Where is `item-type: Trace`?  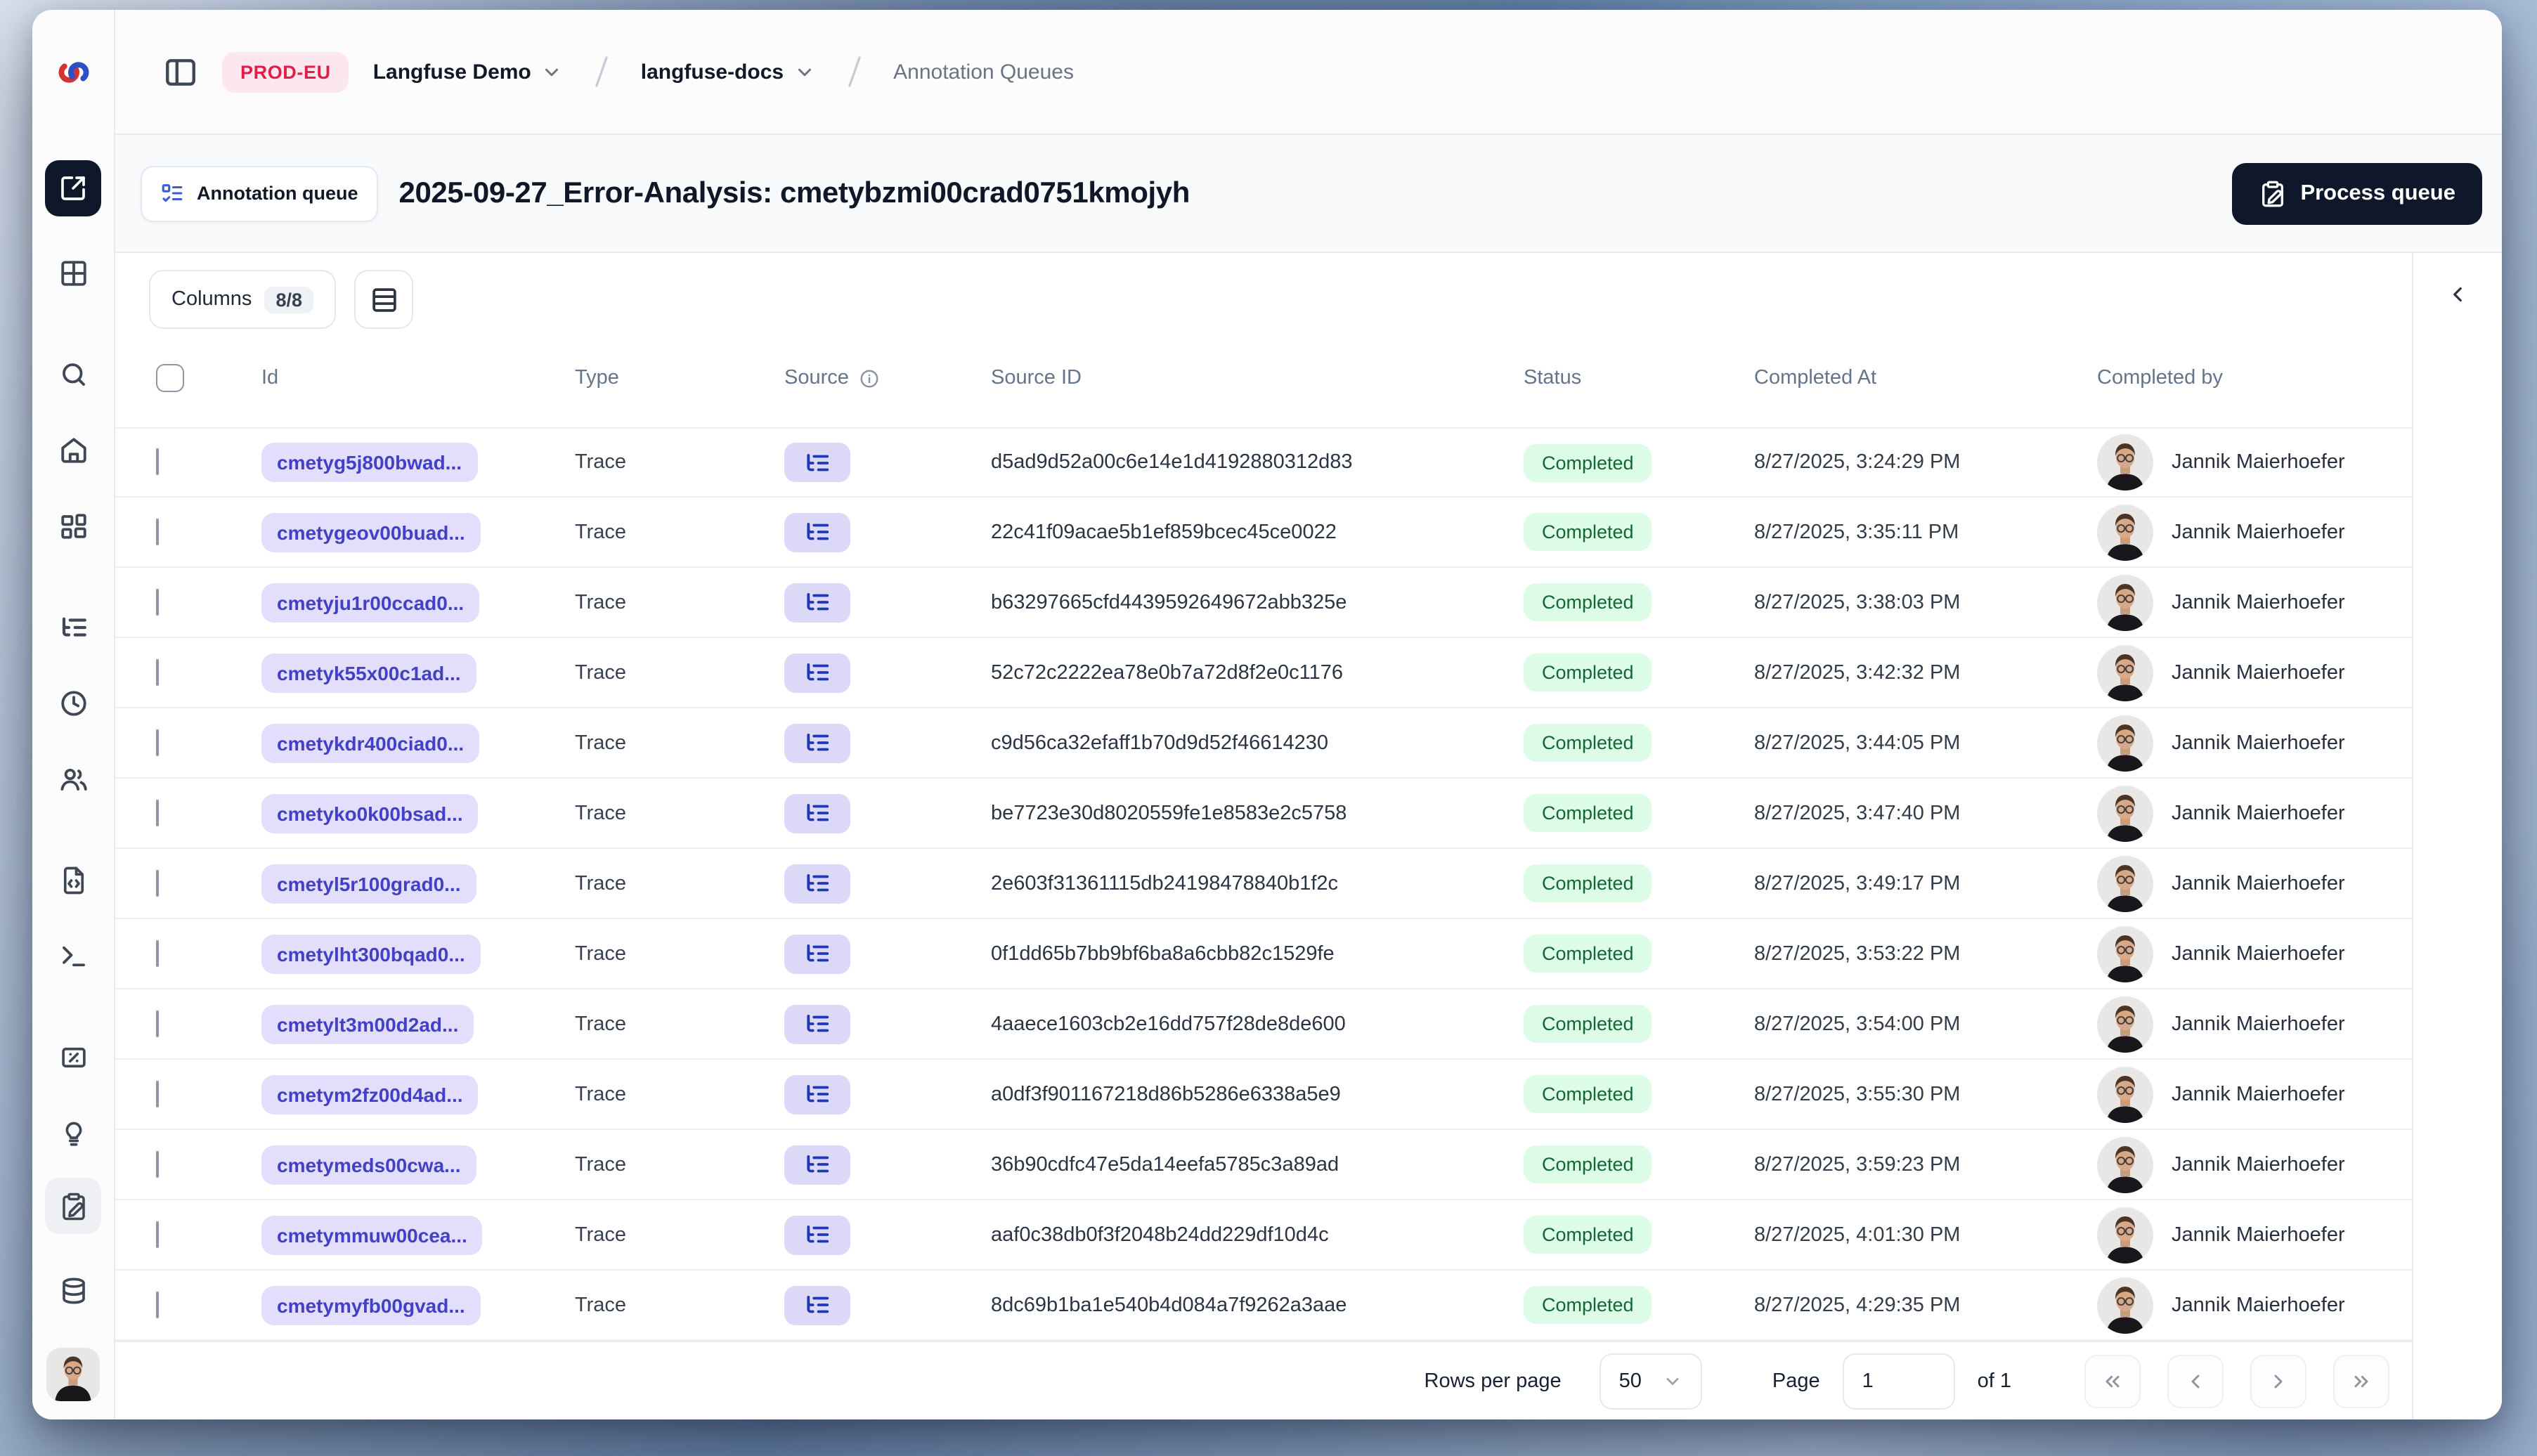 item-type: Trace is located at coordinates (601, 1235).